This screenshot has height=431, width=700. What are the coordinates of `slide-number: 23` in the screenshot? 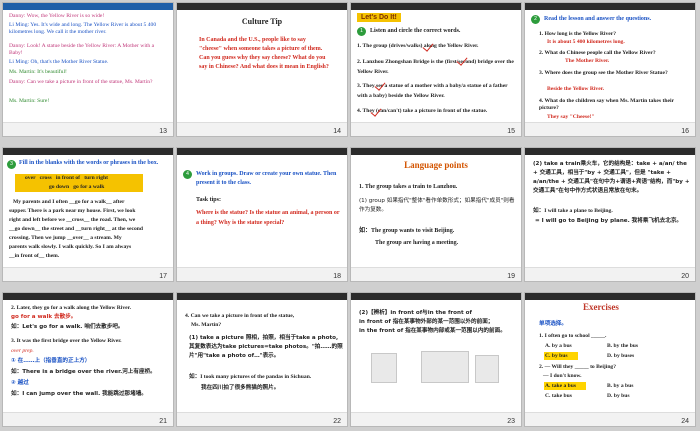 It's located at (511, 421).